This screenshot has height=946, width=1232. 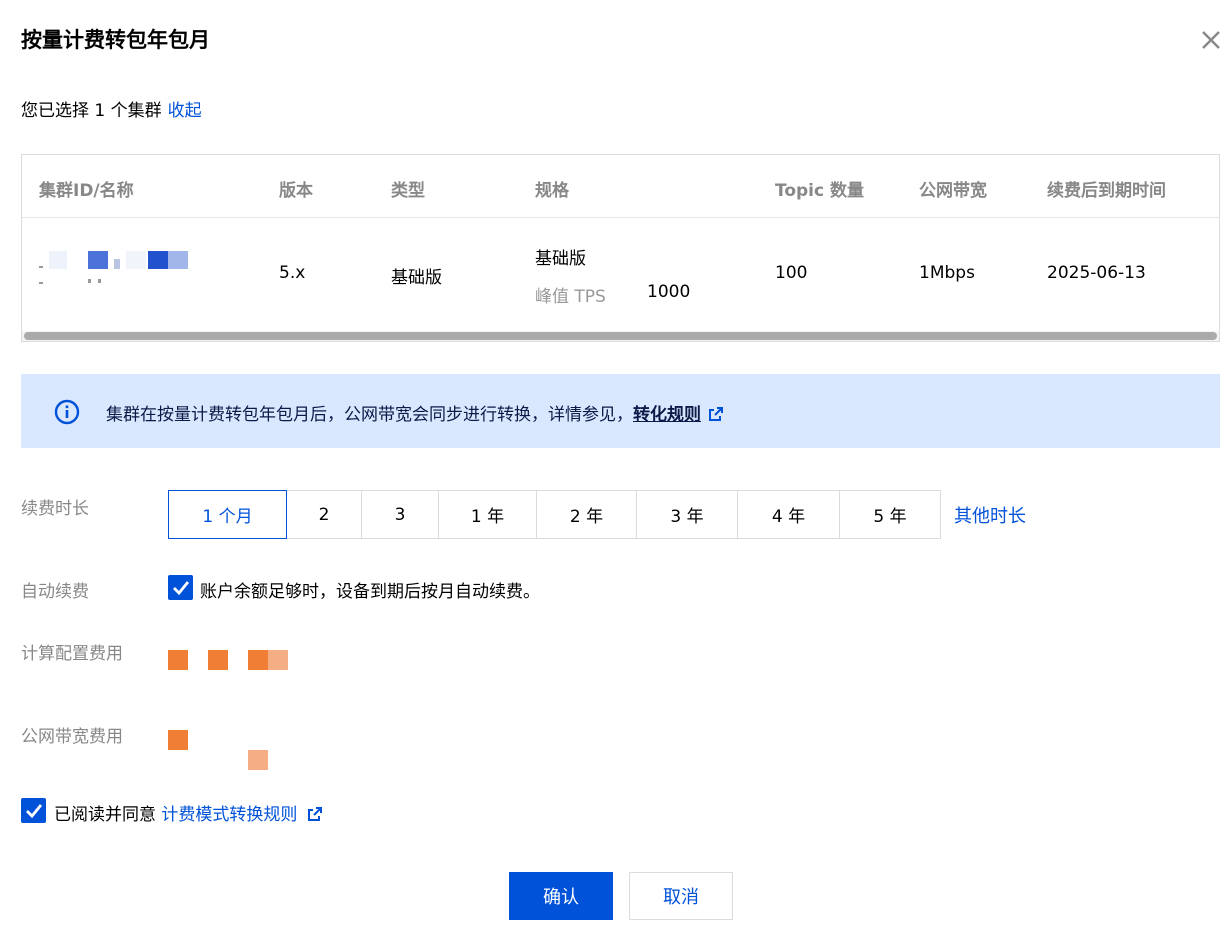 I want to click on cell-spec-tps-label: 峰值 TPS, so click(x=570, y=297).